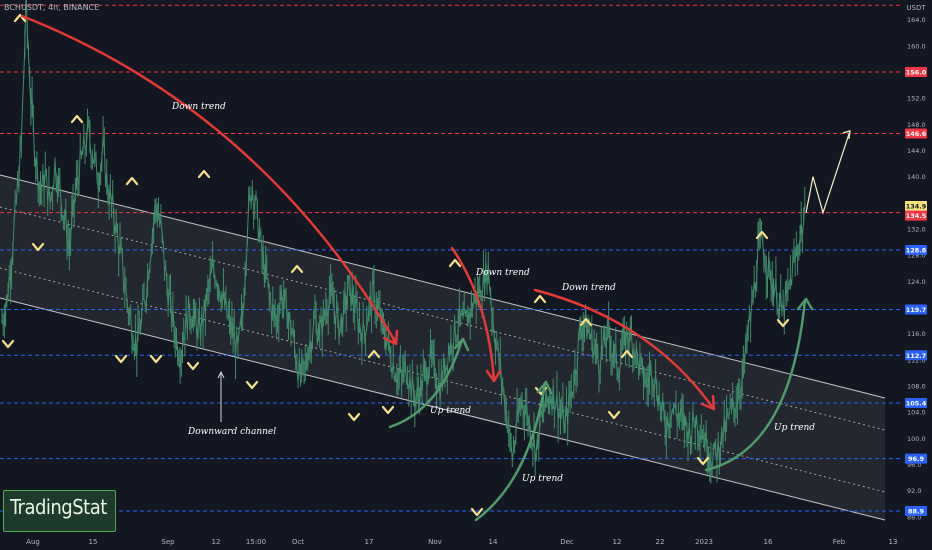 Image resolution: width=932 pixels, height=550 pixels. Describe the element at coordinates (916, 459) in the screenshot. I see `level-badge-label: 96.9` at that location.